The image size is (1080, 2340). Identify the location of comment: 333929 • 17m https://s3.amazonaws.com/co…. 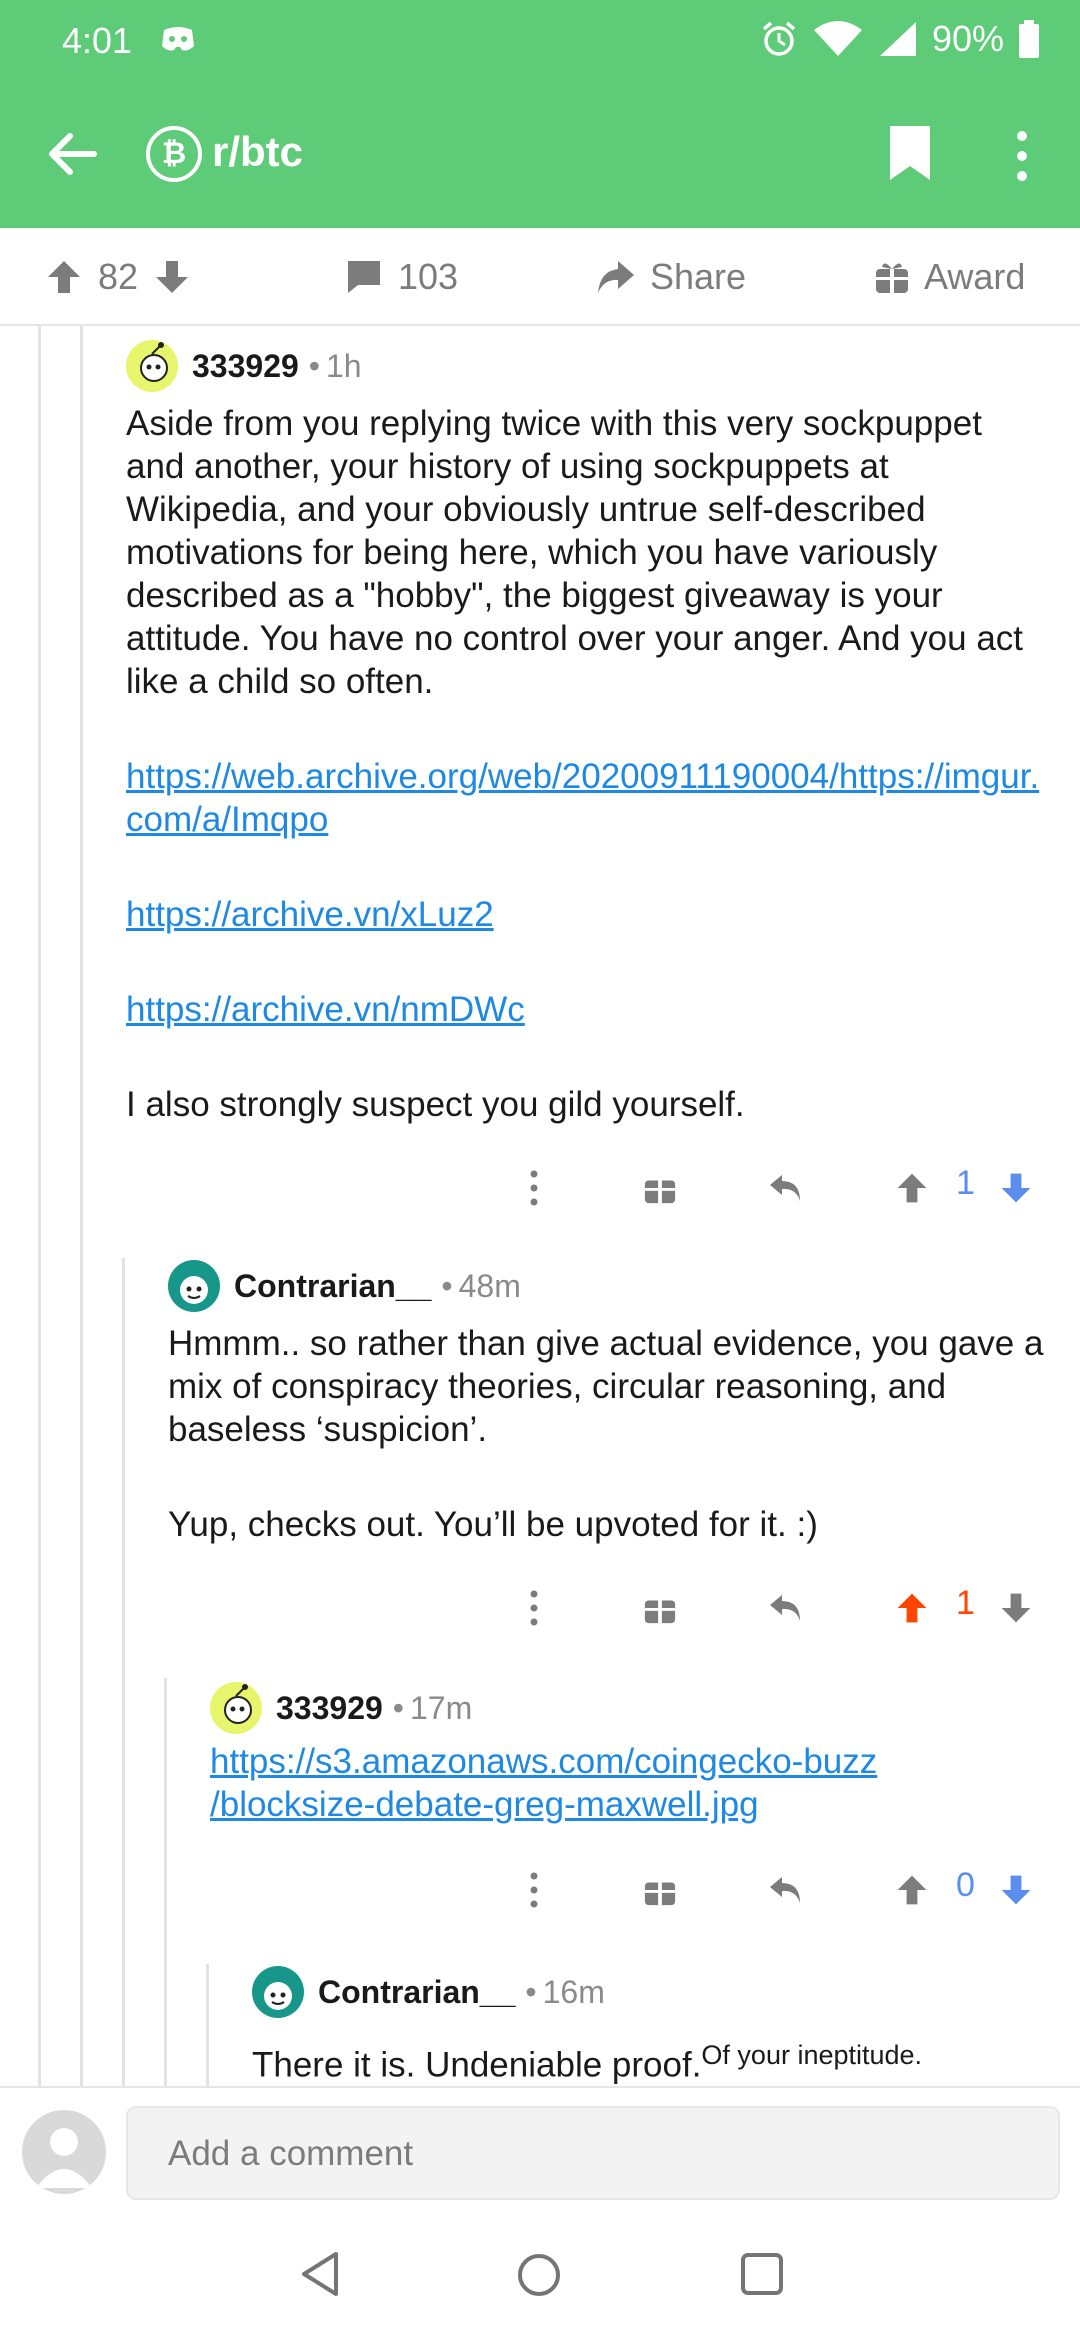
(635, 1753).